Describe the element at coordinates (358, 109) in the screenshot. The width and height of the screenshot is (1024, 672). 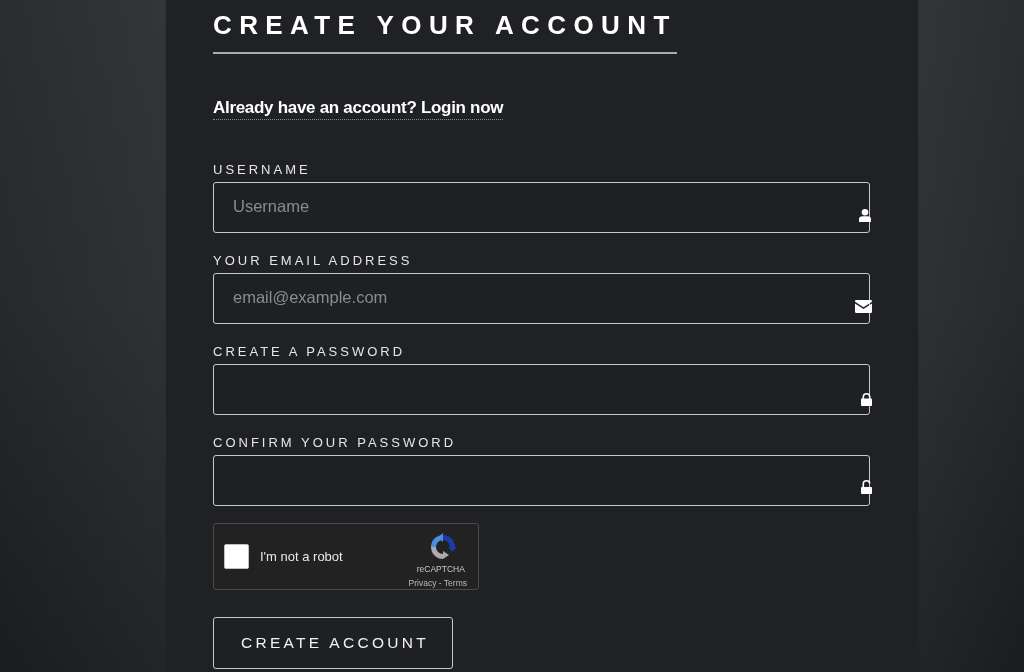
I see `login-link: Already have an account? Login now` at that location.